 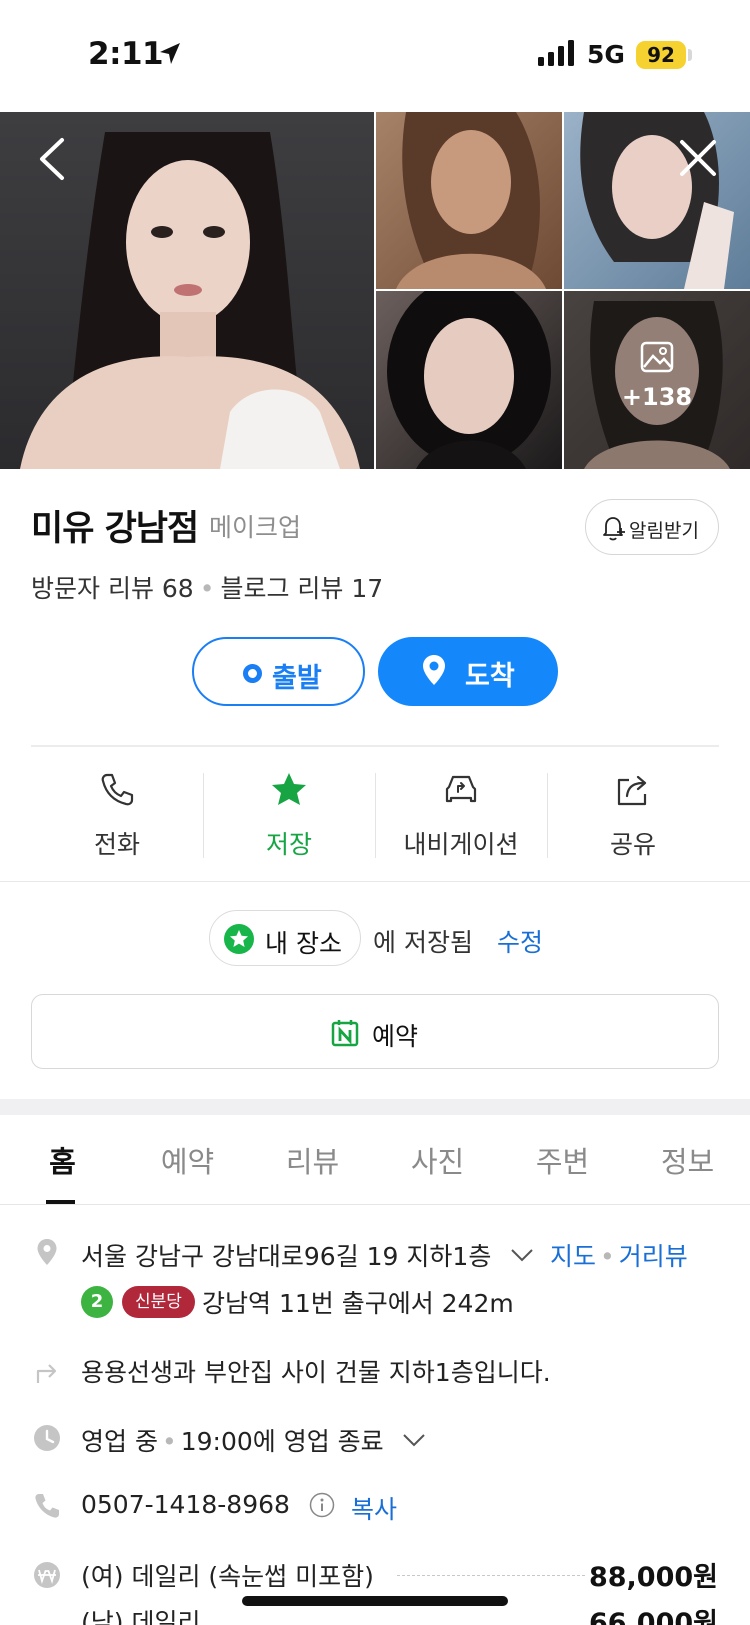 I want to click on car-navigation-icon, so click(x=461, y=789).